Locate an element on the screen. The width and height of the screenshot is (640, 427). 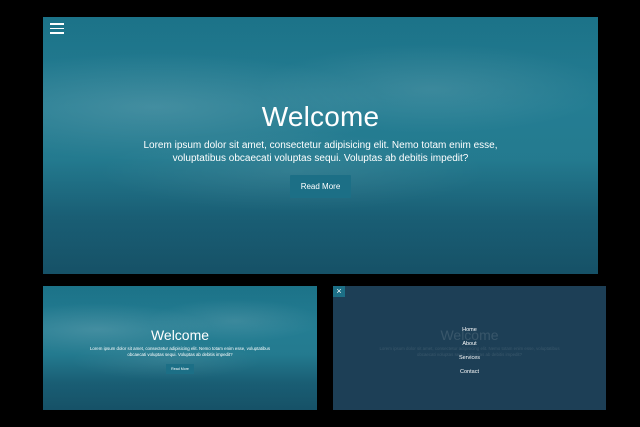
nav-menu: Home About Services Contact is located at coordinates (469, 351).